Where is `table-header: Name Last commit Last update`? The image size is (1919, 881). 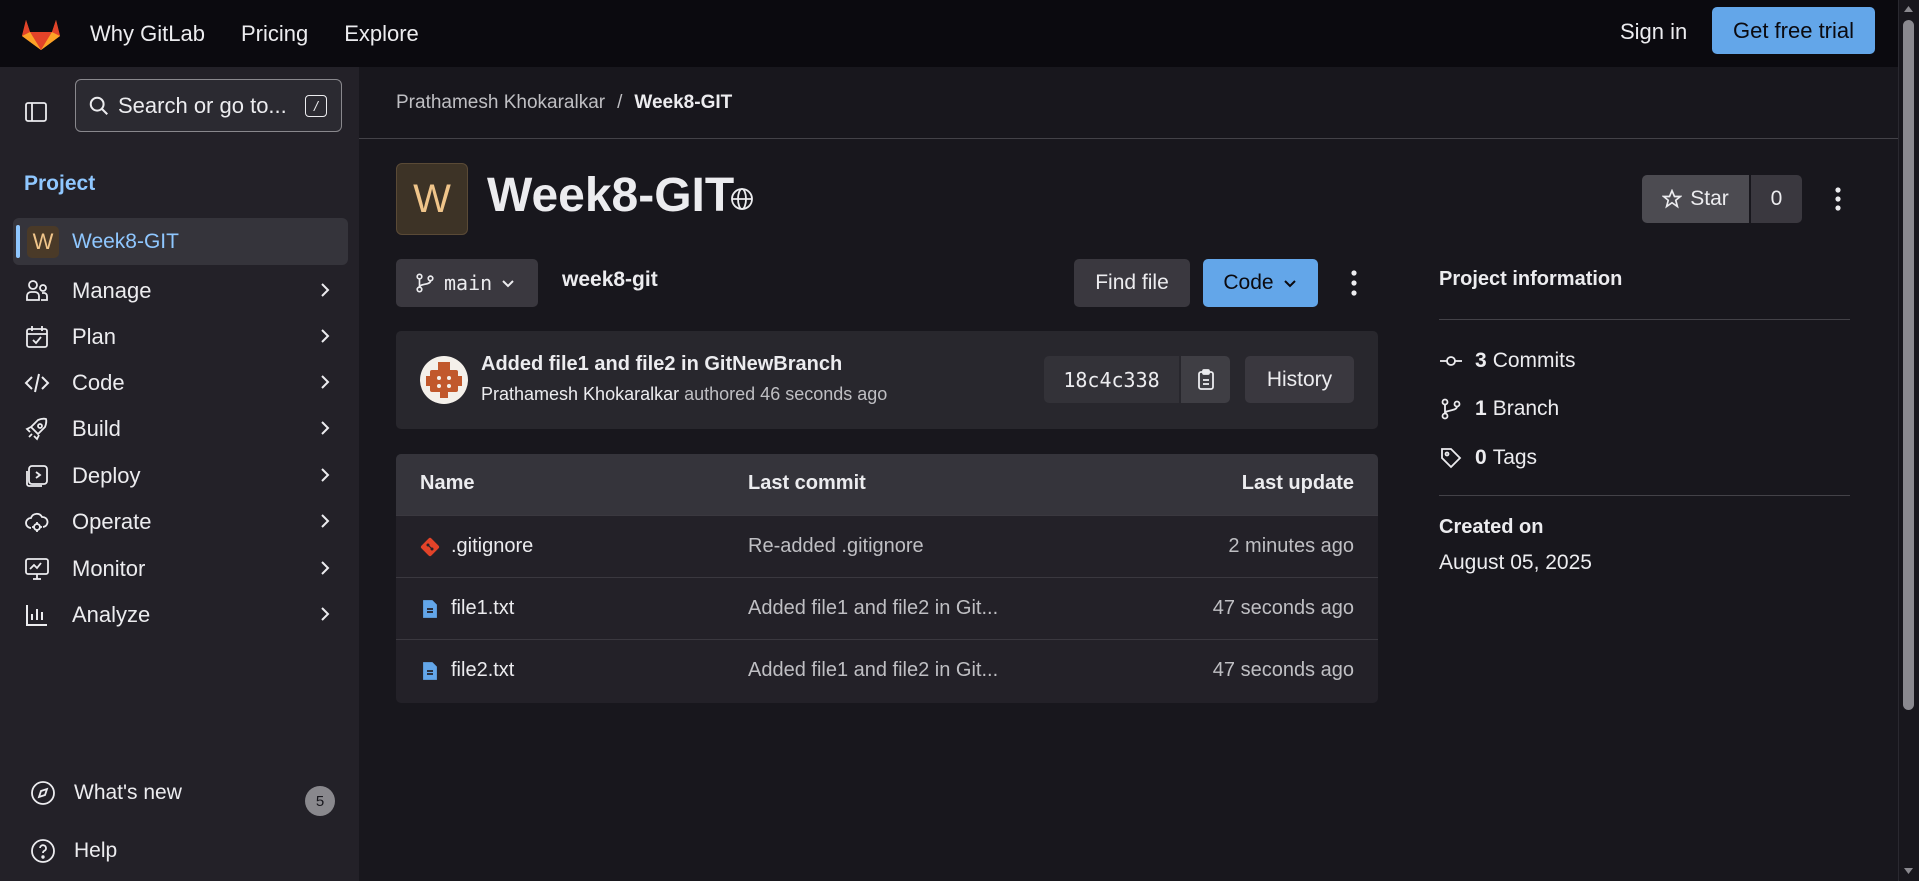 table-header: Name Last commit Last update is located at coordinates (887, 484).